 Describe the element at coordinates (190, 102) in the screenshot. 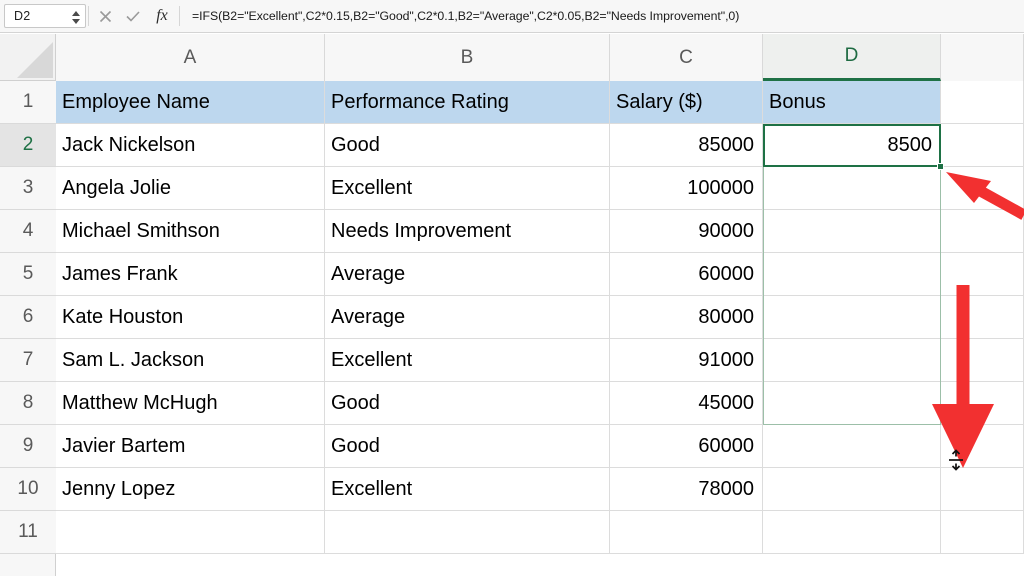

I see `table-header-cell: Employee Name` at that location.